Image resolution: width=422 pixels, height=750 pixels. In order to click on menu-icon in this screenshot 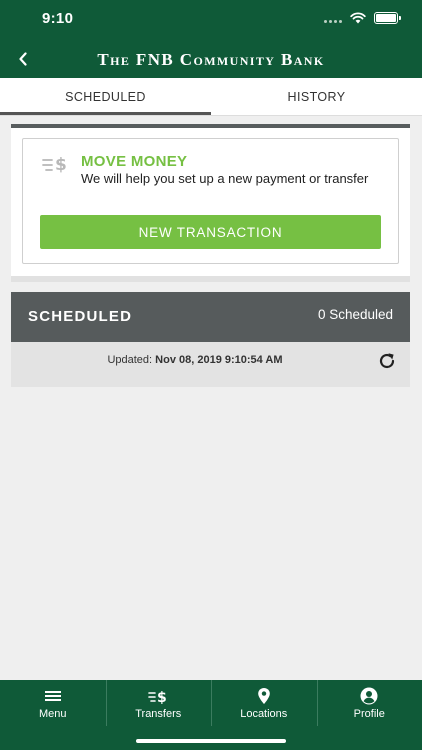, I will do `click(52, 696)`.